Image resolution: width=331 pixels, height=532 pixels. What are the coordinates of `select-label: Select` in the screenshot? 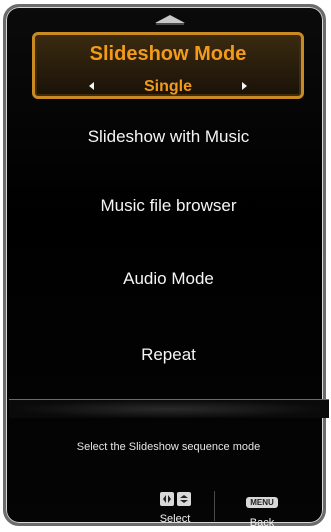 It's located at (175, 519).